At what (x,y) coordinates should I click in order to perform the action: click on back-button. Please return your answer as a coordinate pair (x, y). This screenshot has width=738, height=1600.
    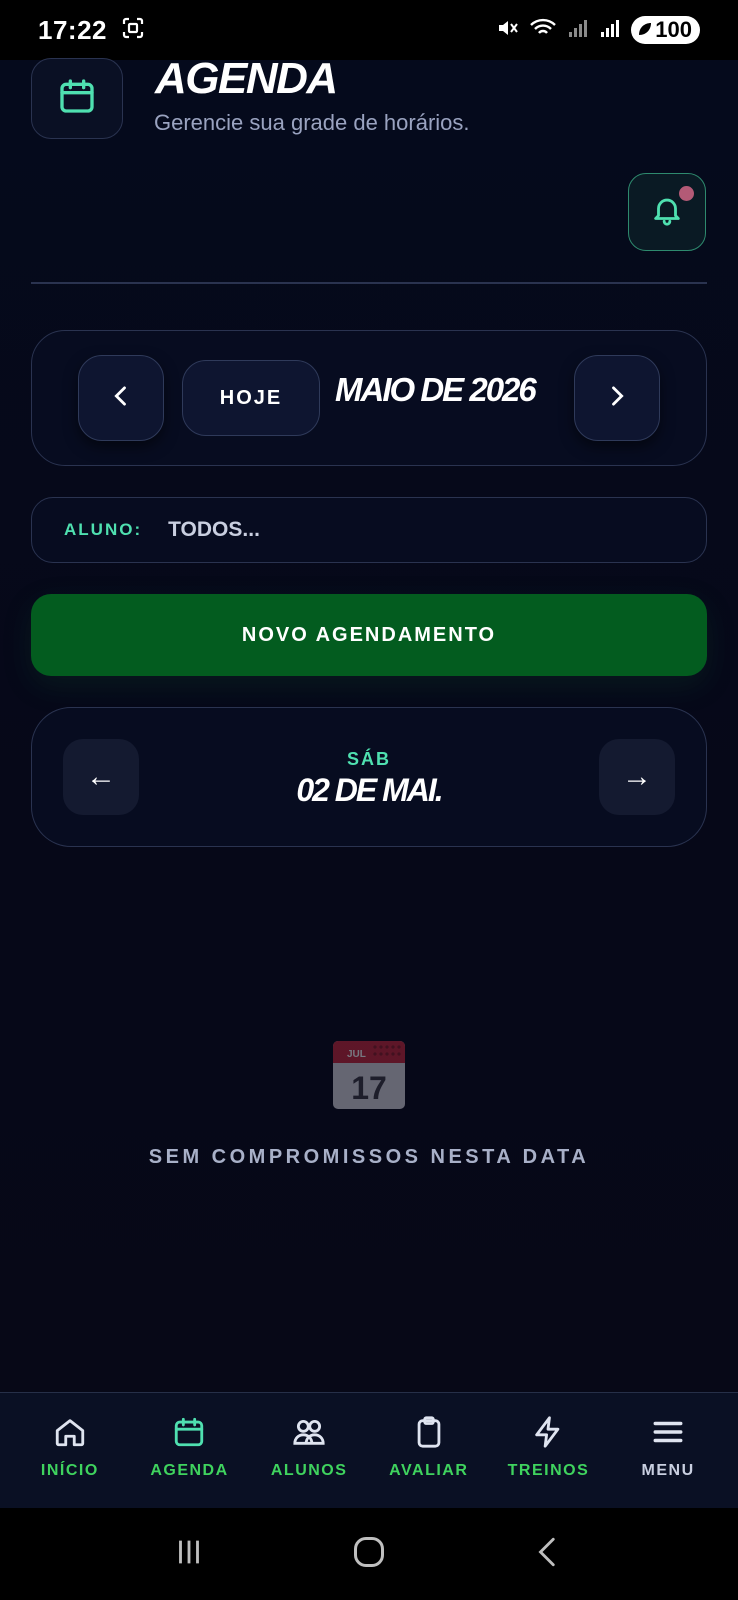
    Looking at the image, I should click on (549, 1554).